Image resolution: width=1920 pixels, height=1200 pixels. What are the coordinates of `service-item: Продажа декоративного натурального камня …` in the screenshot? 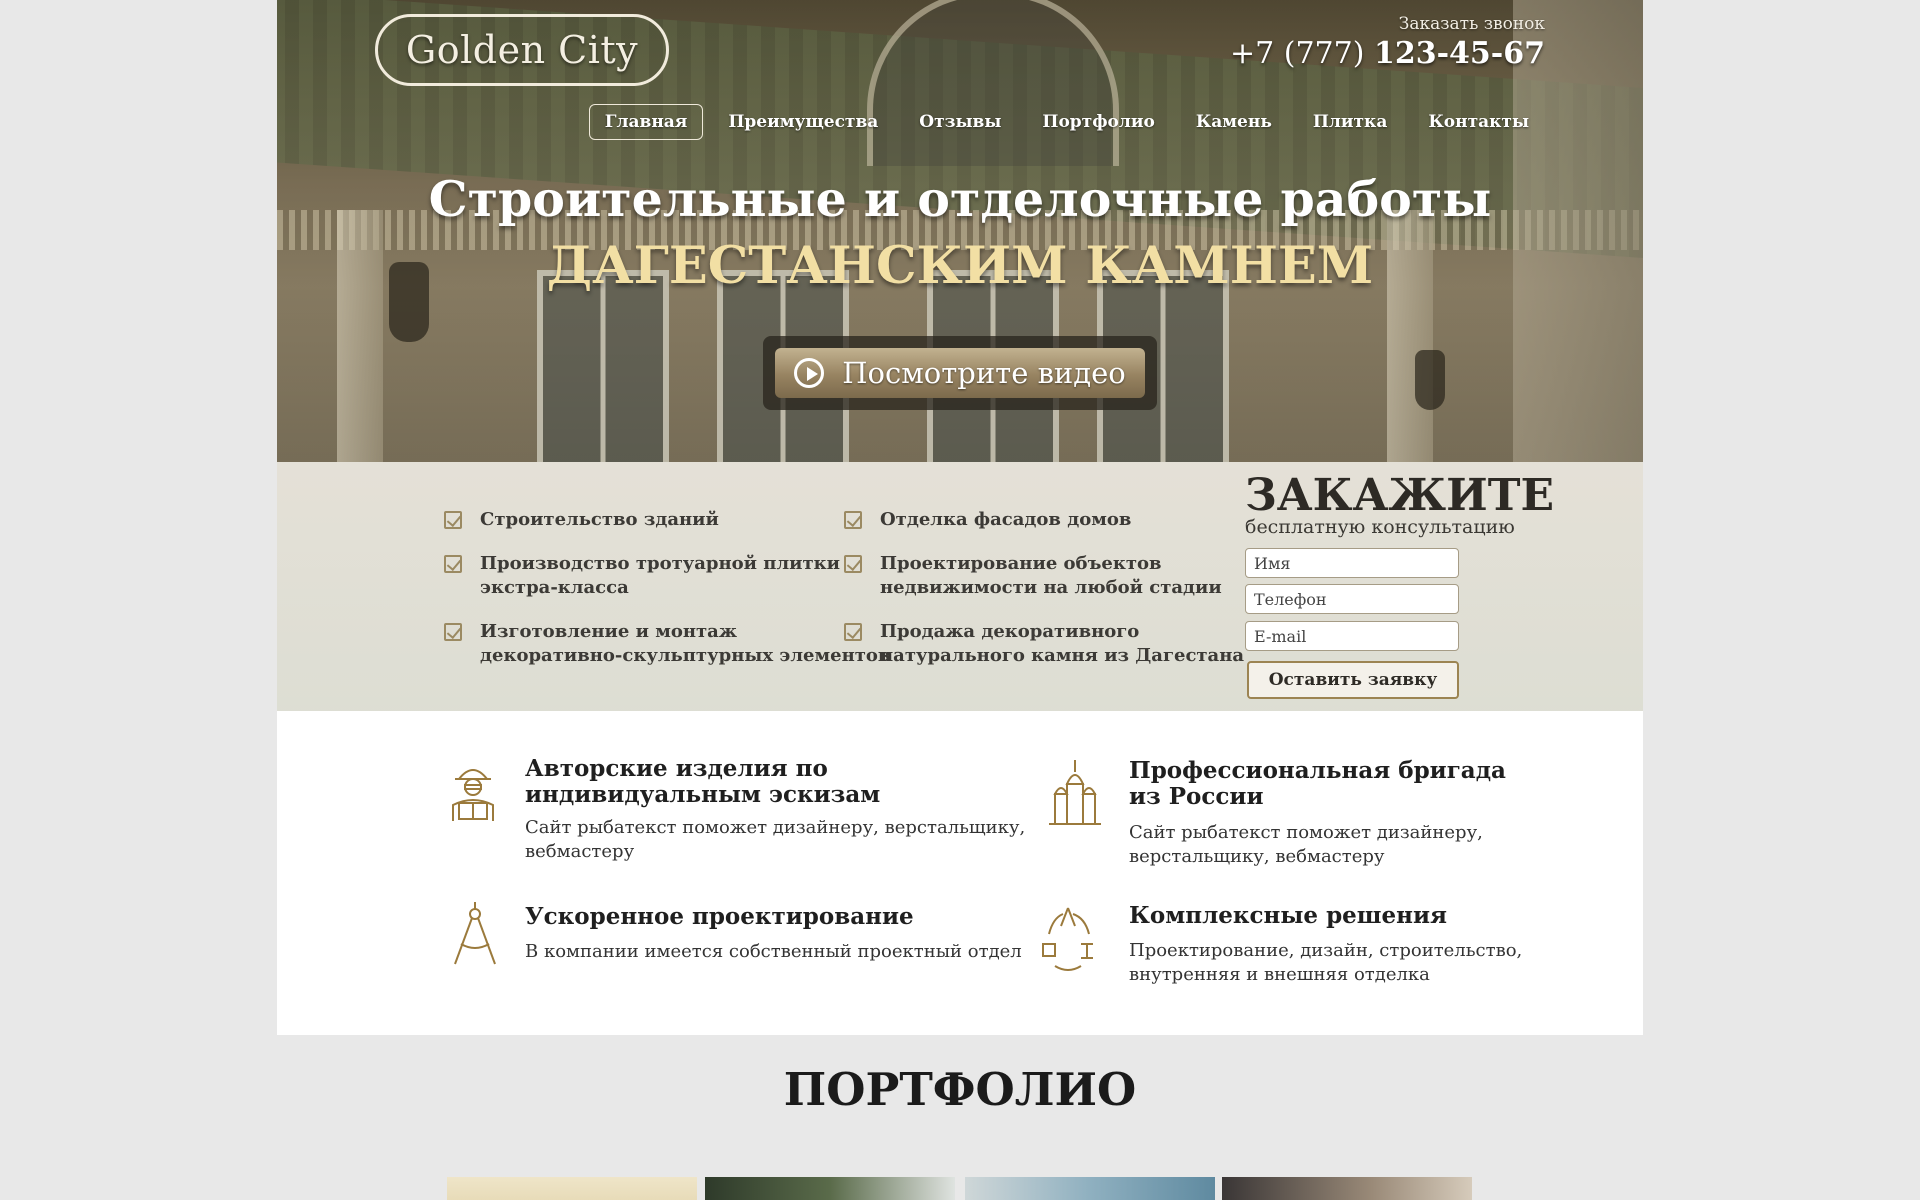 It's located at (1044, 644).